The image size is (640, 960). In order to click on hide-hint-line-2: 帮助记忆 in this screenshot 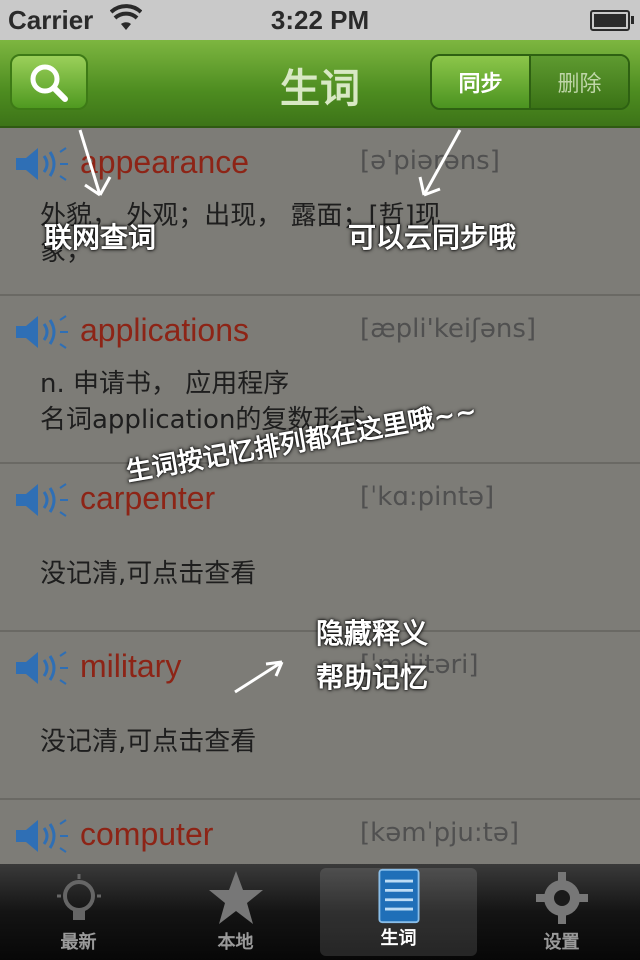, I will do `click(372, 677)`.